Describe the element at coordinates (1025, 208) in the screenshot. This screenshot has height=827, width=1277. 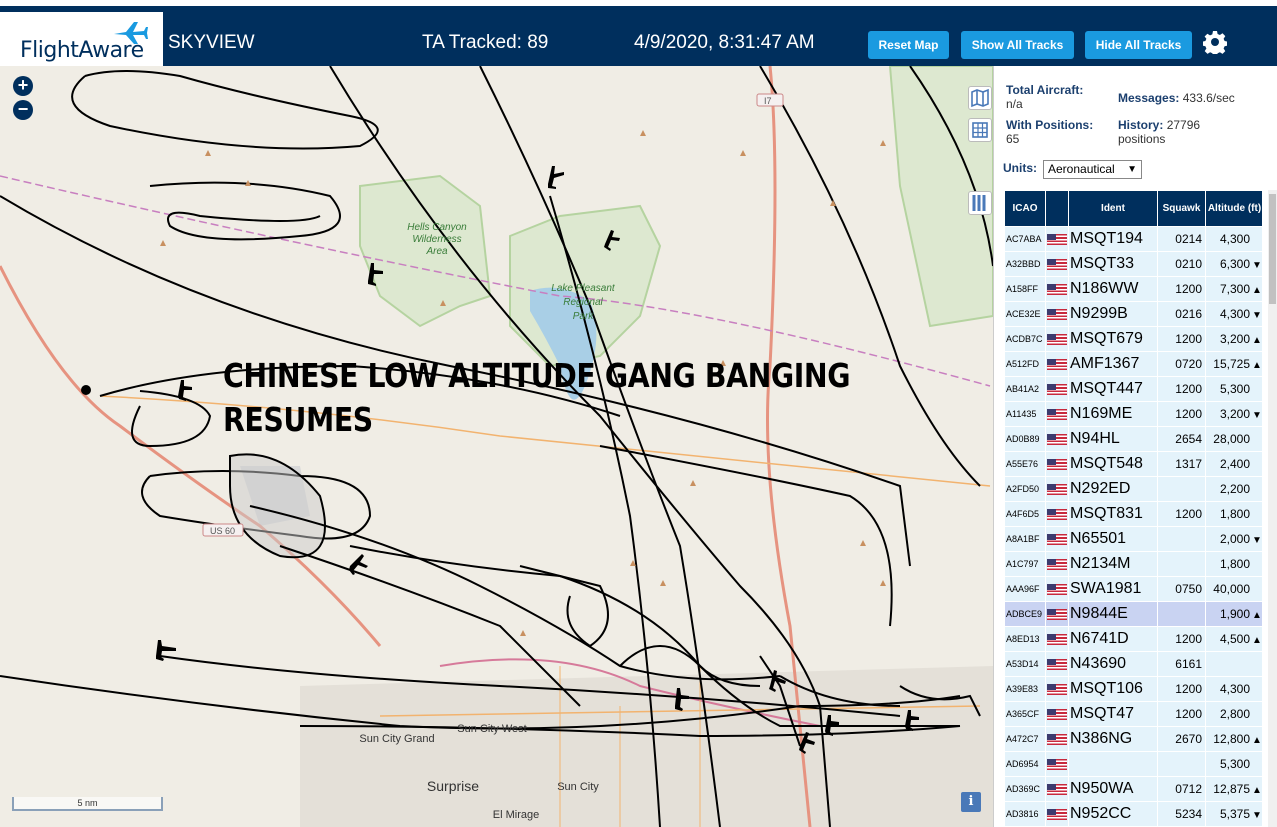
I see `col-icao: ICAO` at that location.